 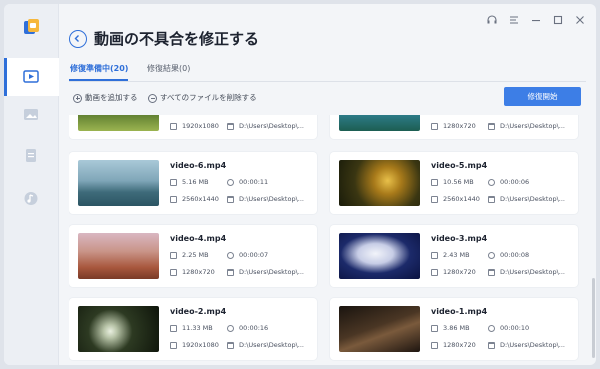 I want to click on video-duration: 00:00:11, so click(x=247, y=182).